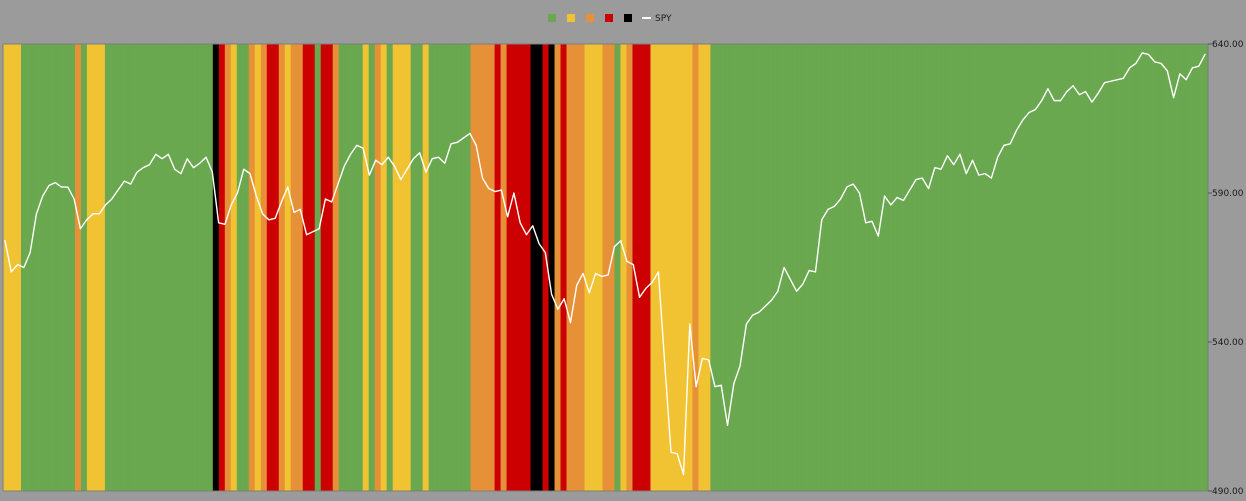 Image resolution: width=1246 pixels, height=501 pixels. Describe the element at coordinates (1228, 343) in the screenshot. I see `y-tick-label: 540.00` at that location.